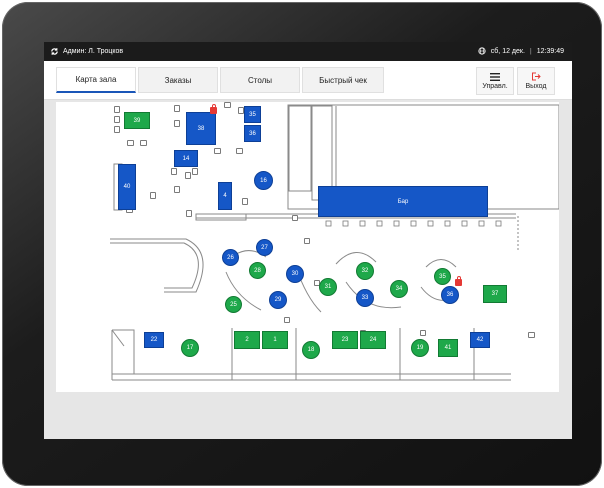 This screenshot has height=488, width=604. What do you see at coordinates (450, 295) in the screenshot?
I see `table-36-hall: 36` at bounding box center [450, 295].